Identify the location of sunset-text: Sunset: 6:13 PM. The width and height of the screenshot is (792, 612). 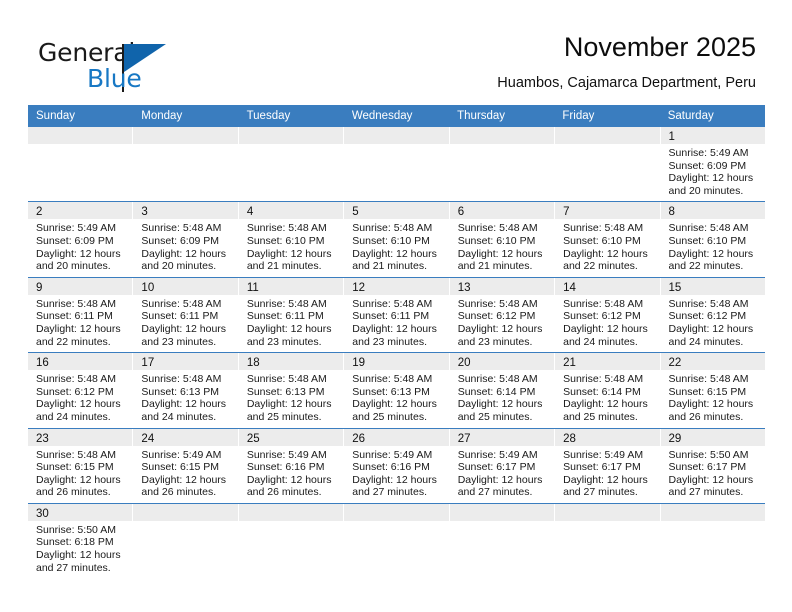
(391, 391).